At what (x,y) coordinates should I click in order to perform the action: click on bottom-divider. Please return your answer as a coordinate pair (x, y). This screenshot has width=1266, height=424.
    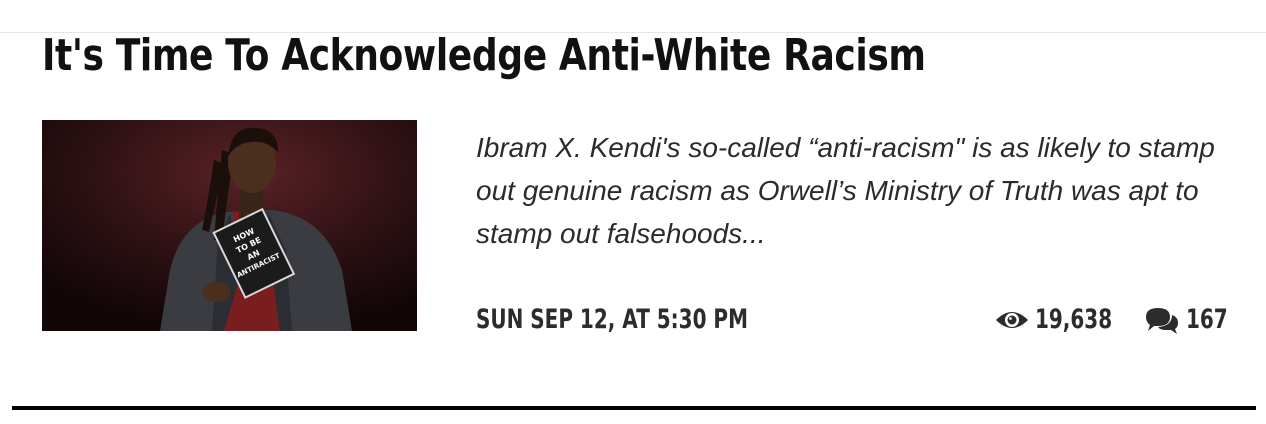
    Looking at the image, I should click on (634, 408).